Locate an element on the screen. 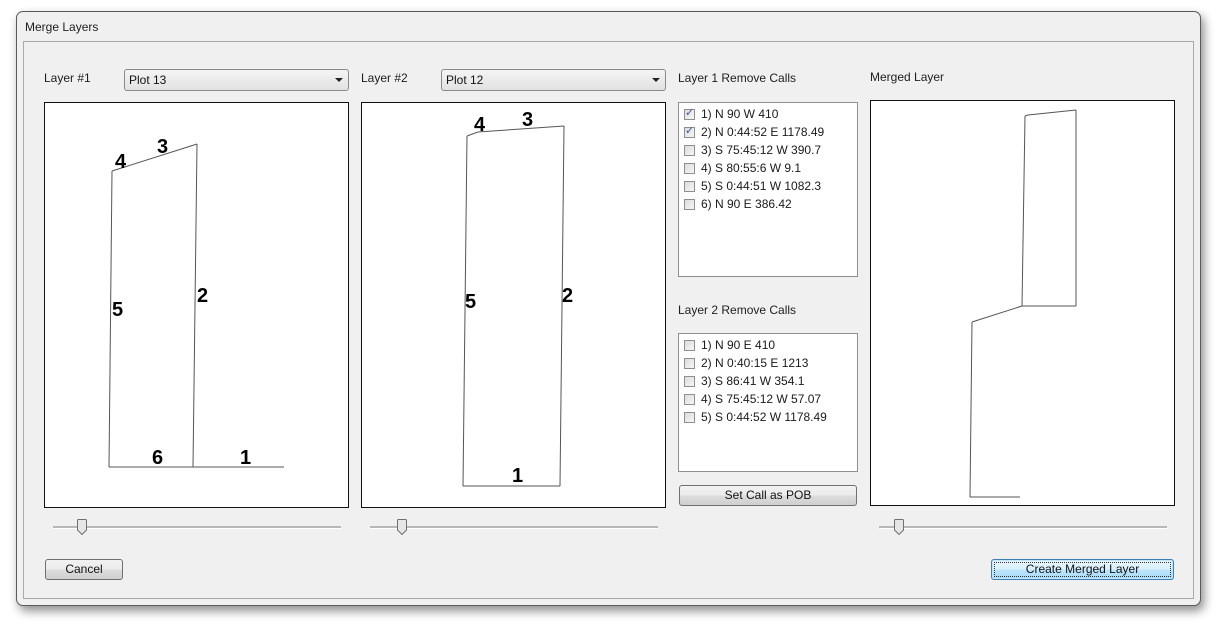  remove-call-item: 1) N 90 W 410 is located at coordinates (768, 114).